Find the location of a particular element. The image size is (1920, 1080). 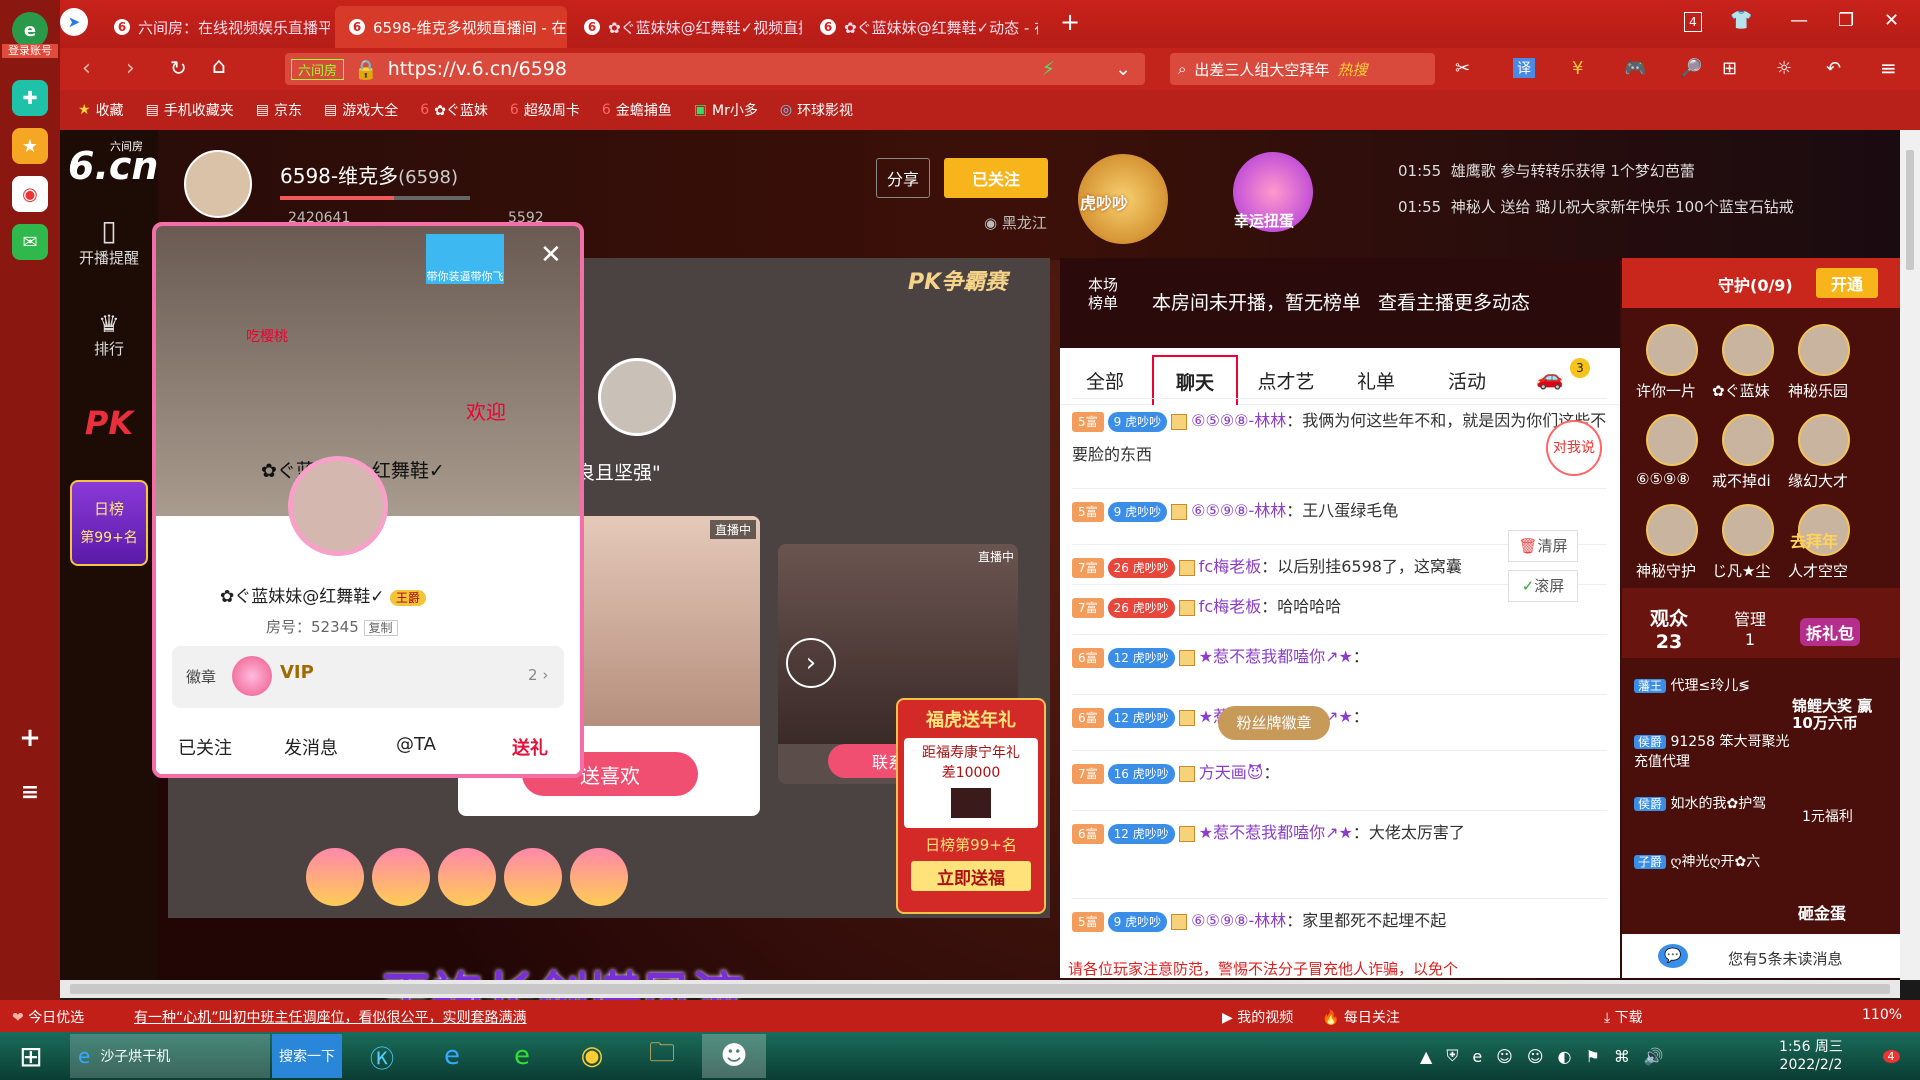

translate-icon: 译 is located at coordinates (1524, 68).